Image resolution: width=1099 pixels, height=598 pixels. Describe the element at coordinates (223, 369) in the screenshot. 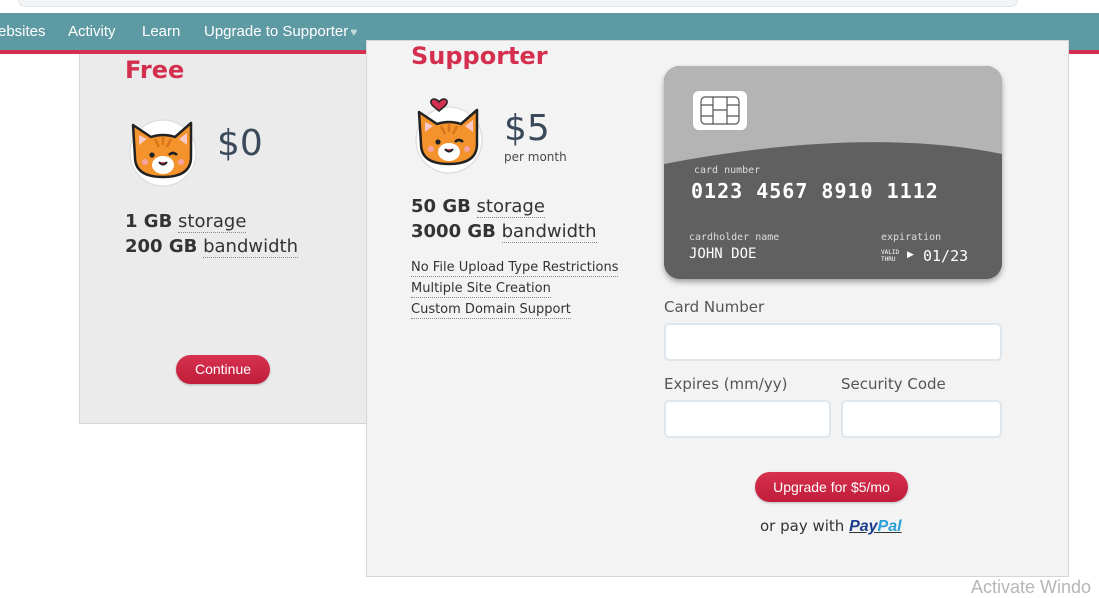

I see `continue-button: Continue` at that location.